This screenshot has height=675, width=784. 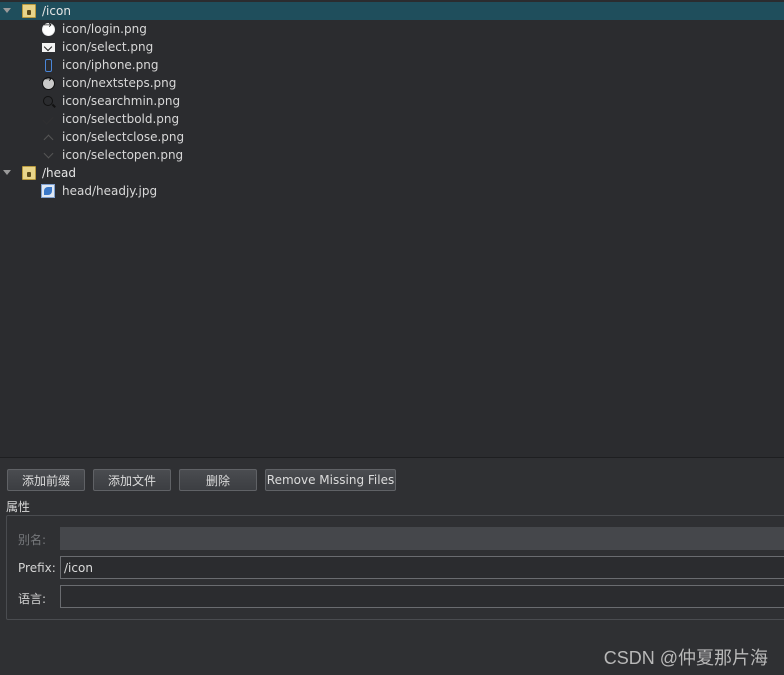 I want to click on tree-file-item: icon/selectopen.png, so click(x=392, y=155).